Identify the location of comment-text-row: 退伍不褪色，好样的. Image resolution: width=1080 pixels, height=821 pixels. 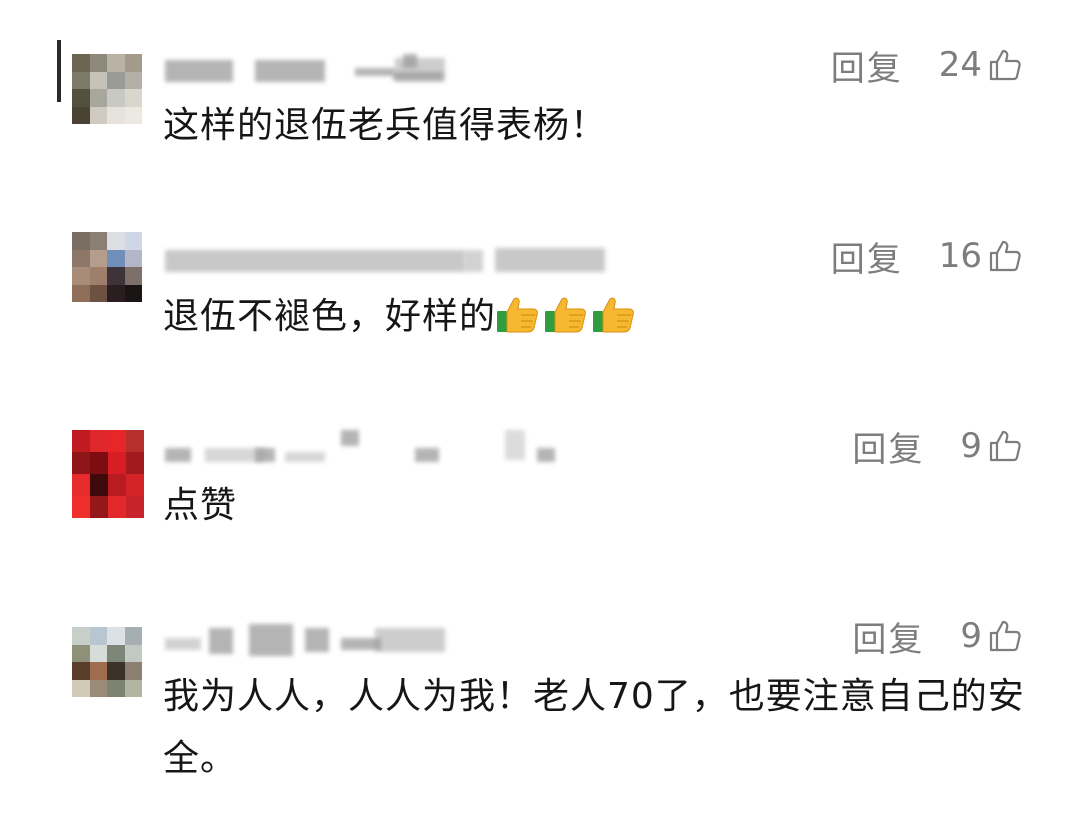
(598, 317).